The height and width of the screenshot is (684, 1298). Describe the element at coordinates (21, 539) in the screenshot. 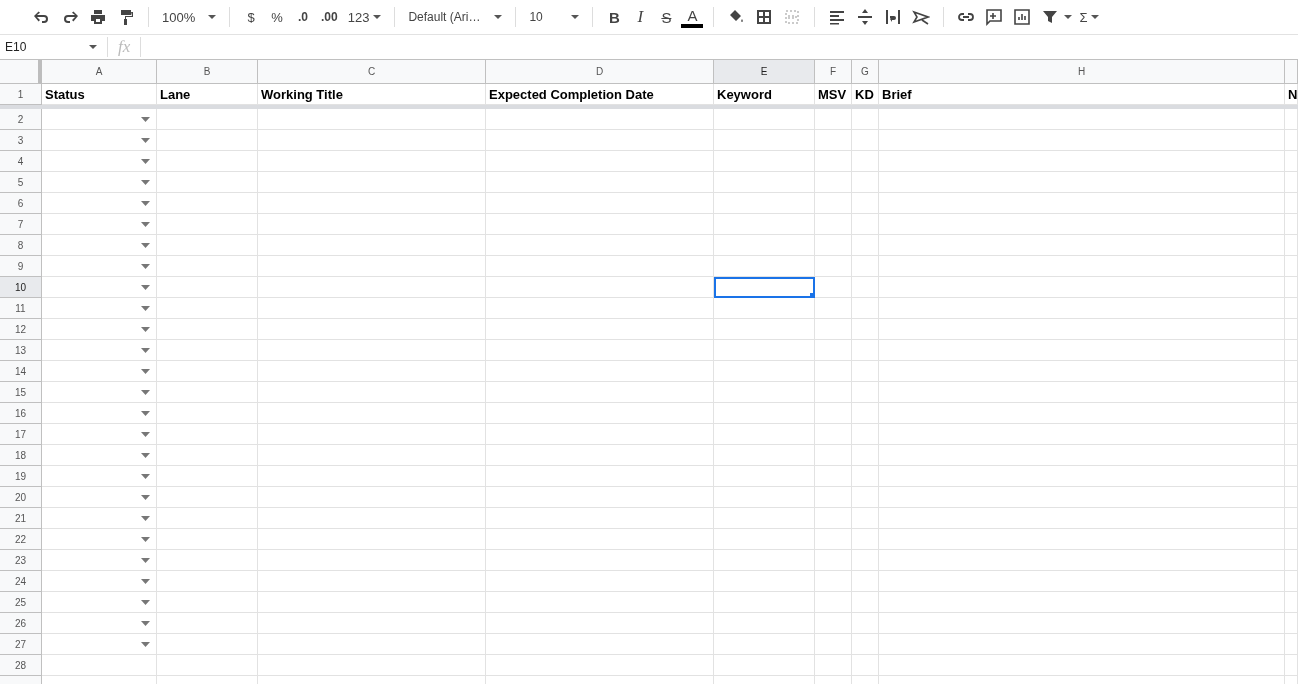

I see `row-number: 22` at that location.